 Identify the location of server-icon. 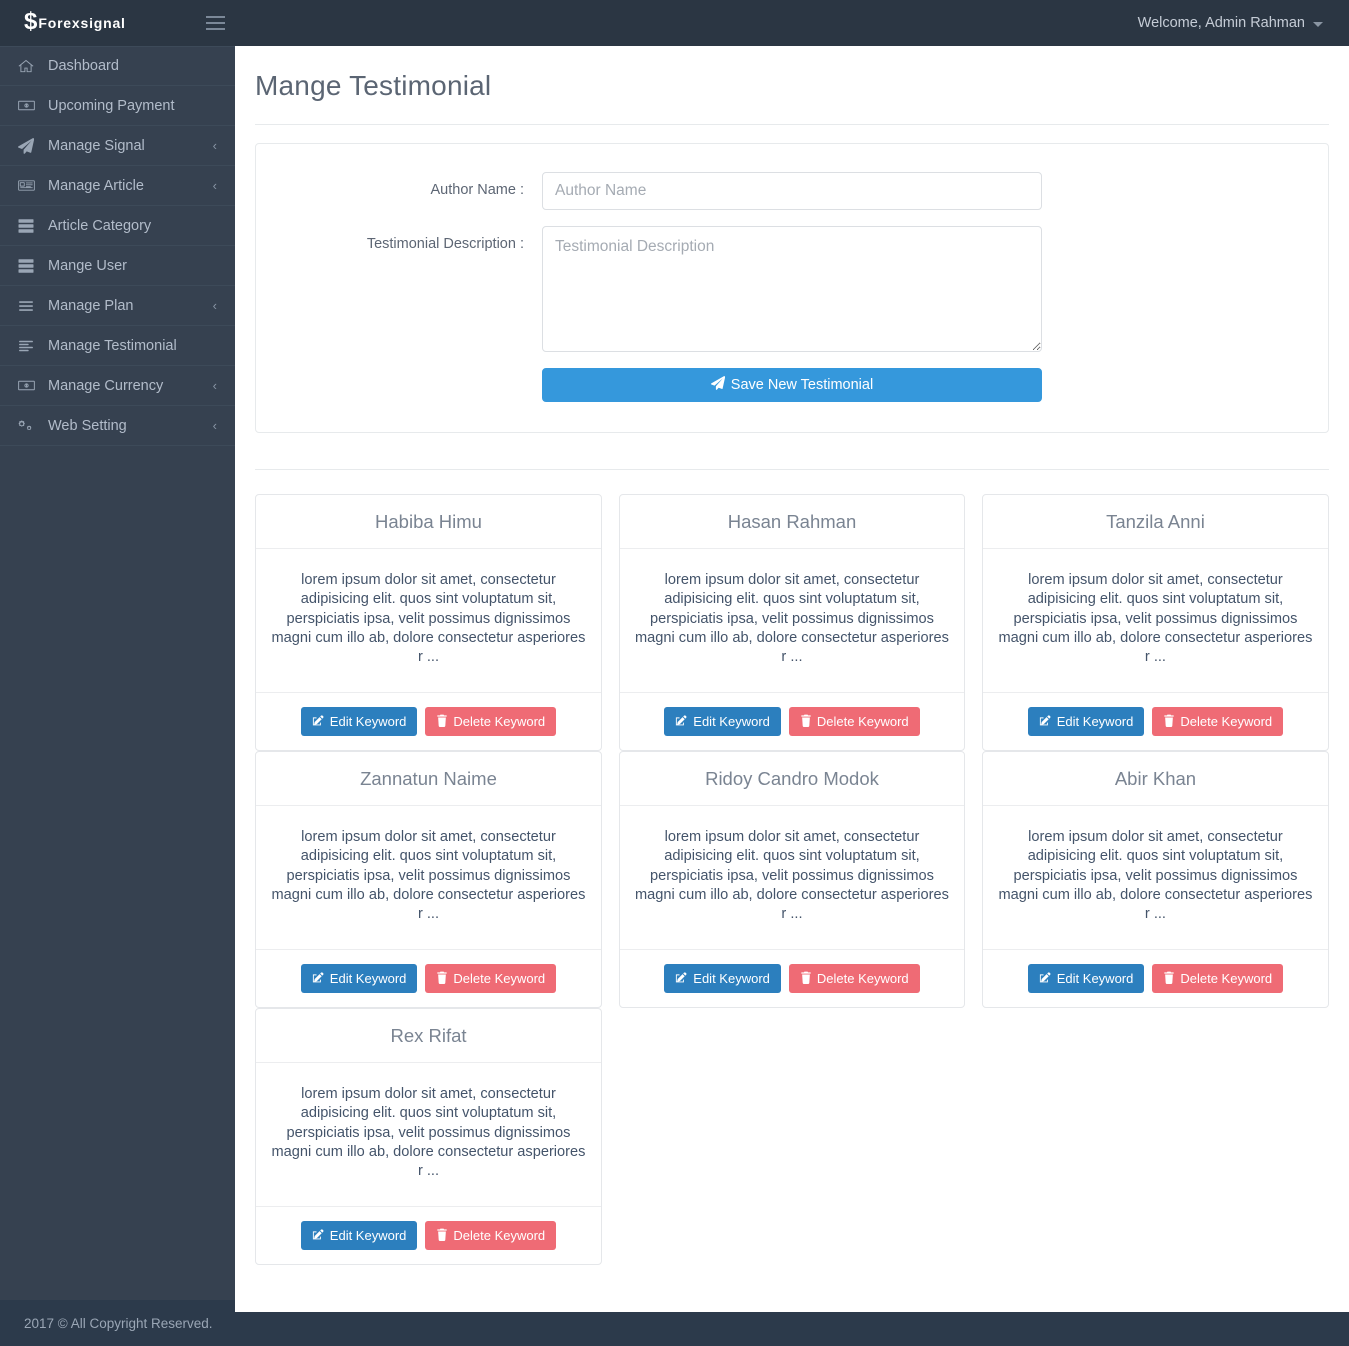
(29, 226).